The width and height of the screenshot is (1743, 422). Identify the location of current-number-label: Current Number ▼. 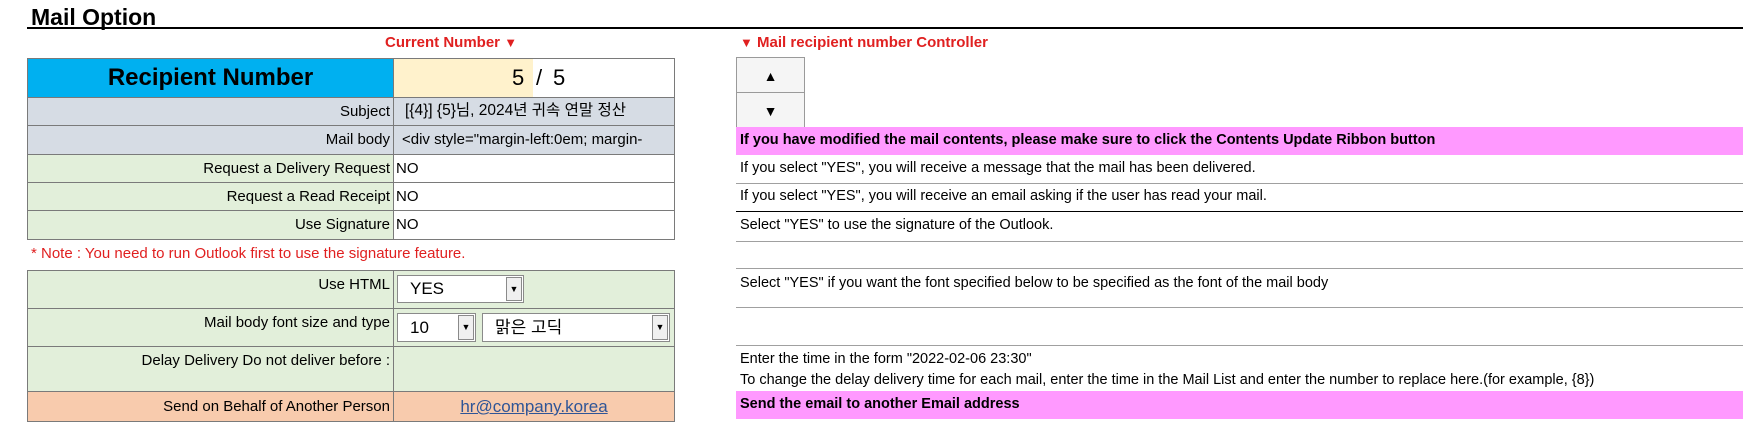
(451, 42).